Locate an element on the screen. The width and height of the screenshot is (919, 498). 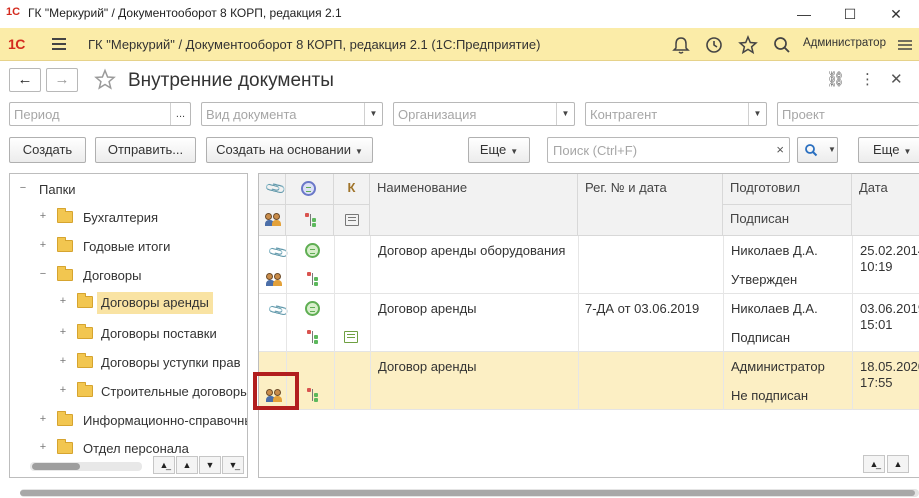
create-button-label: Создать is located at coordinates (47, 149).